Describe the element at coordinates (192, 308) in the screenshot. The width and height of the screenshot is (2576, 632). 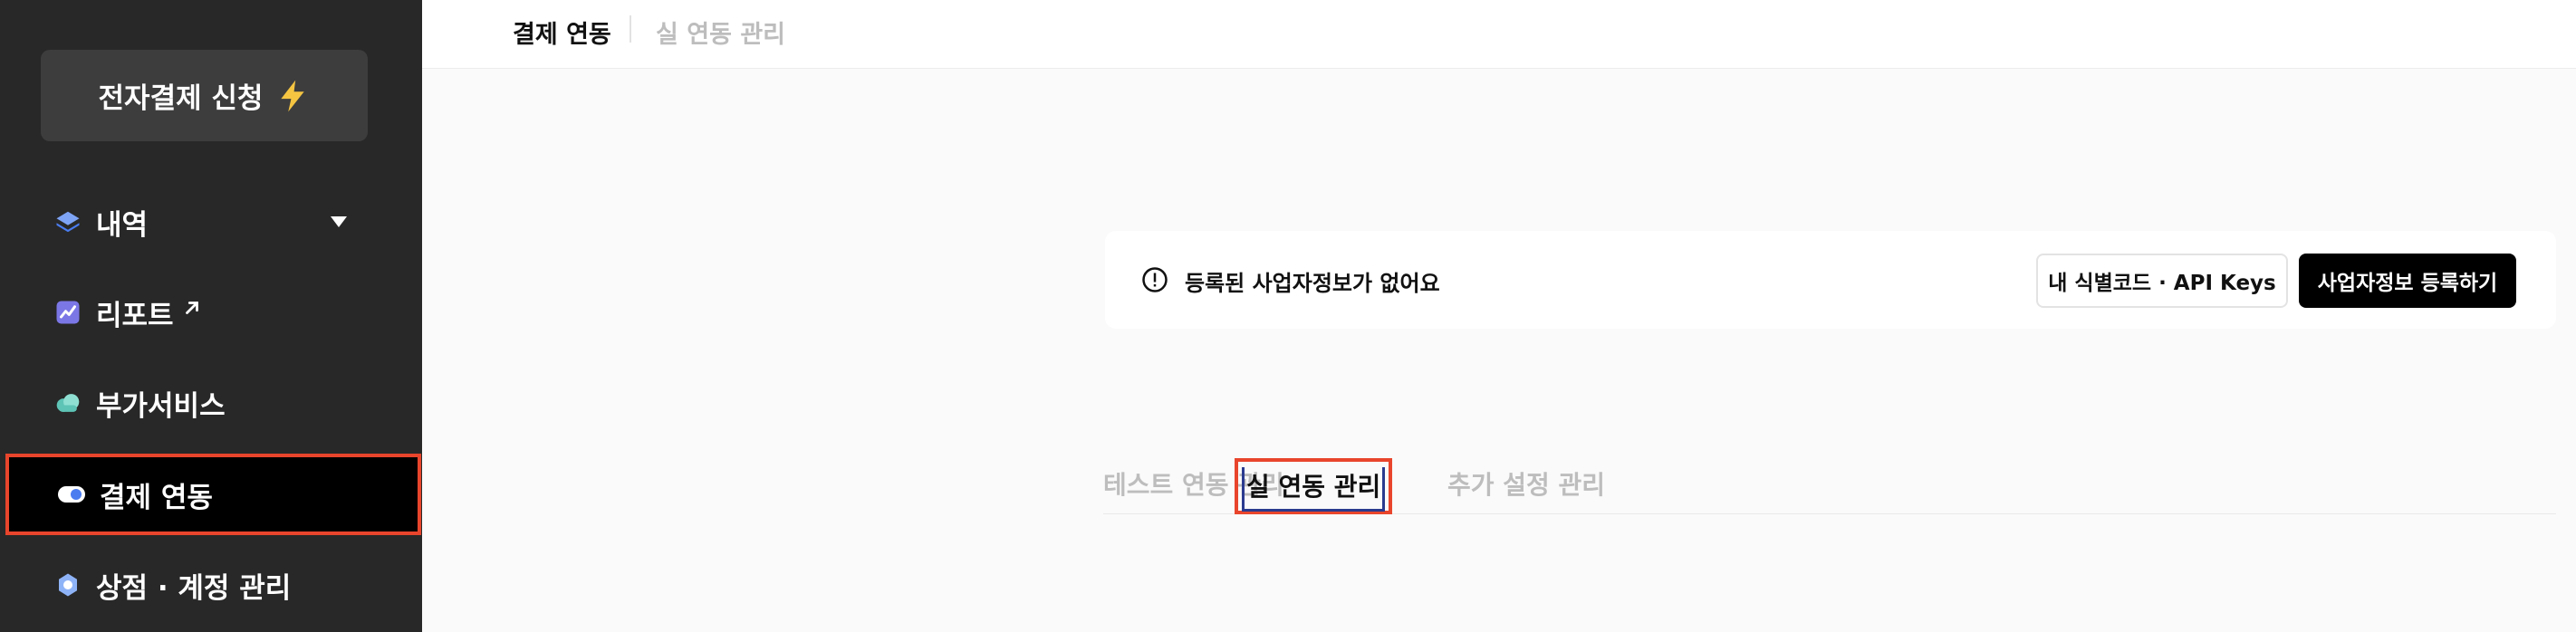
I see `external-link-icon` at that location.